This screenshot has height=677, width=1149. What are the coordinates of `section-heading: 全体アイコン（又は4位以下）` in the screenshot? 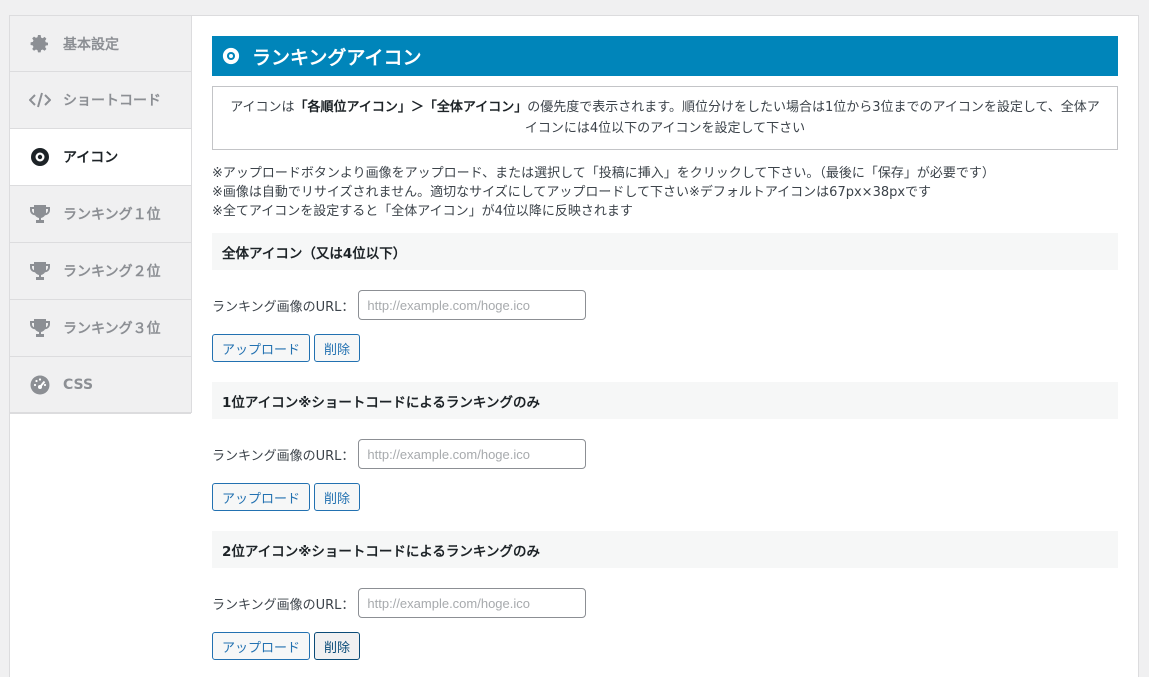 It's located at (665, 251).